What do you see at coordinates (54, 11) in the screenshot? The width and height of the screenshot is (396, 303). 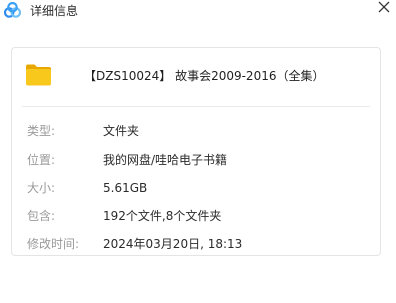 I see `window-title: 详细信息` at bounding box center [54, 11].